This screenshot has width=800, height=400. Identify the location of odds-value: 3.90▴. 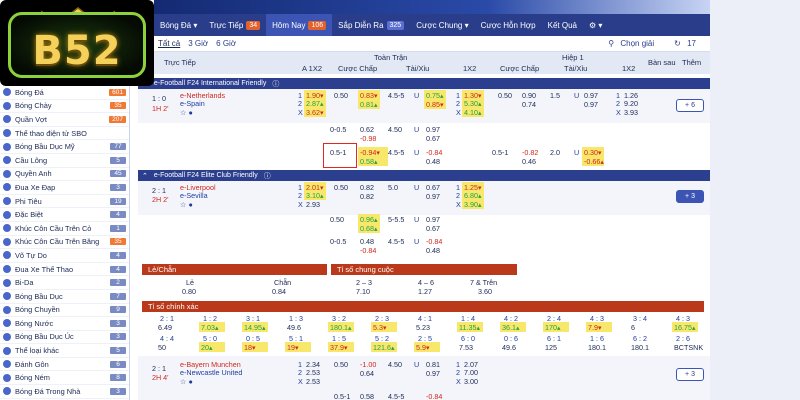
(473, 204).